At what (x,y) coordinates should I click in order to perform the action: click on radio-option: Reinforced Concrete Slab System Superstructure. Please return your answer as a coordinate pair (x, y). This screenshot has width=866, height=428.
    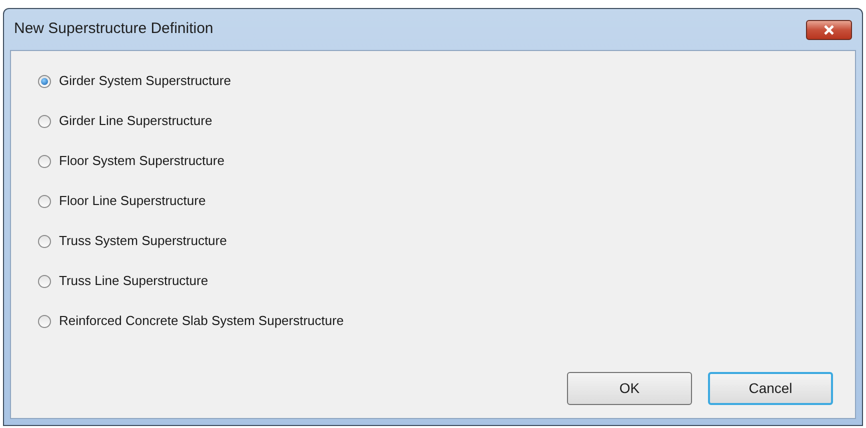
    Looking at the image, I should click on (191, 321).